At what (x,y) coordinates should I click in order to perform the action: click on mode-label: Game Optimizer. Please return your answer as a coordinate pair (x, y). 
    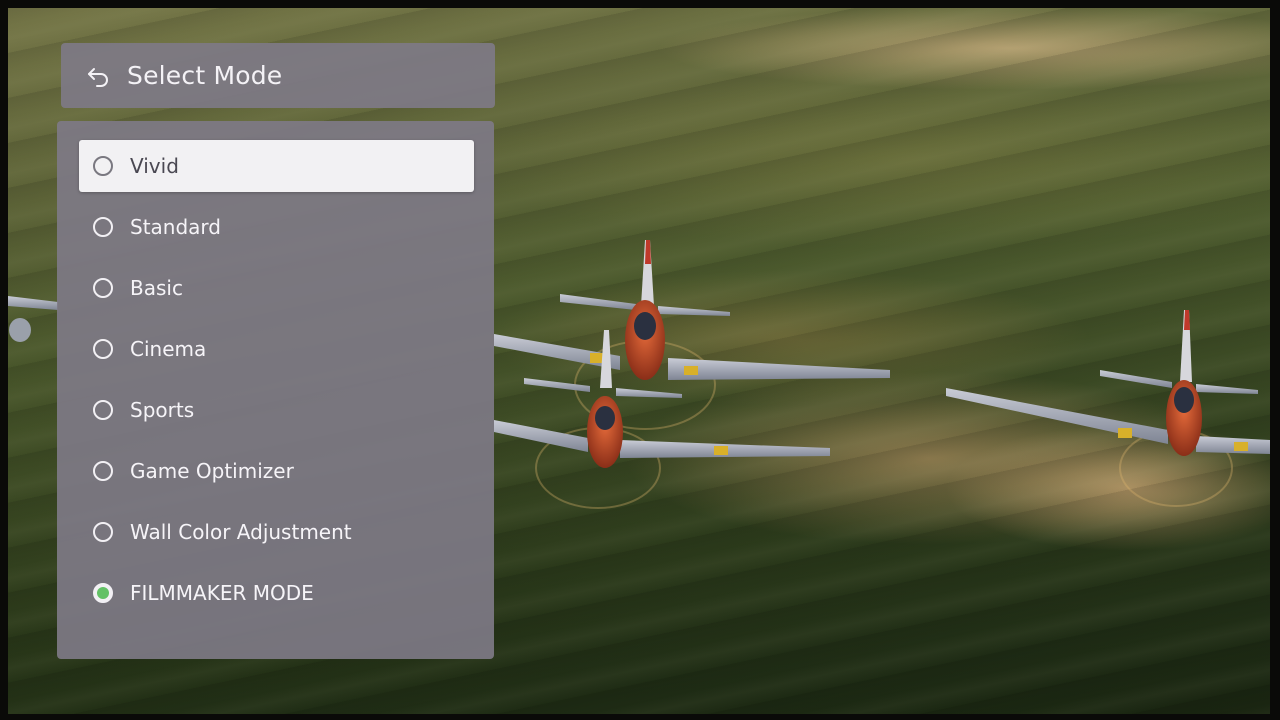
    Looking at the image, I should click on (212, 471).